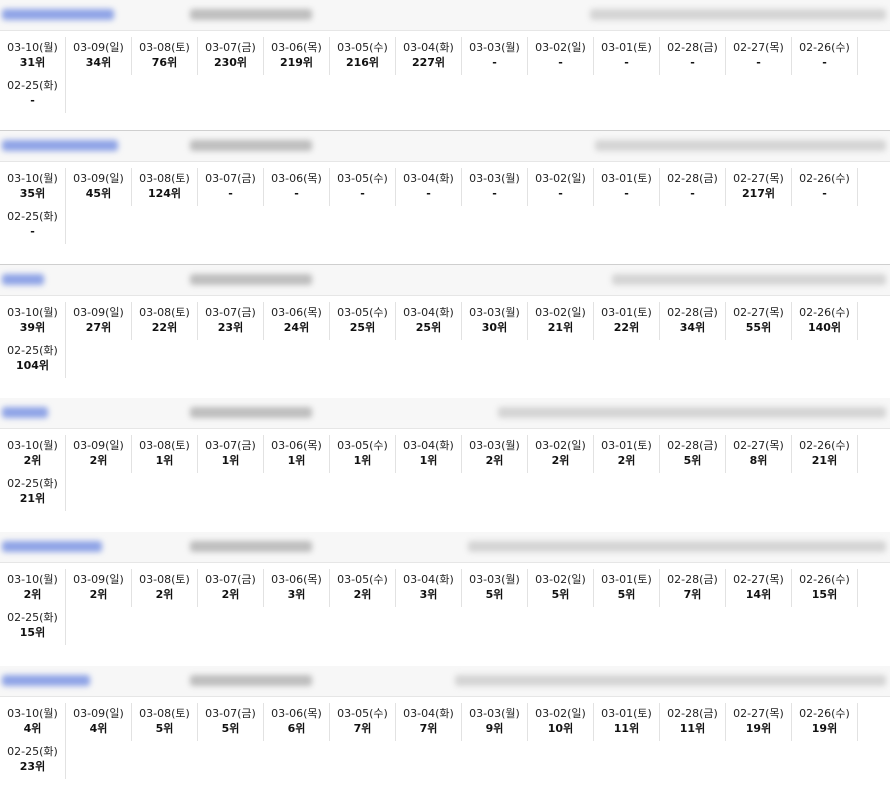  I want to click on rank-value: 10위, so click(560, 728).